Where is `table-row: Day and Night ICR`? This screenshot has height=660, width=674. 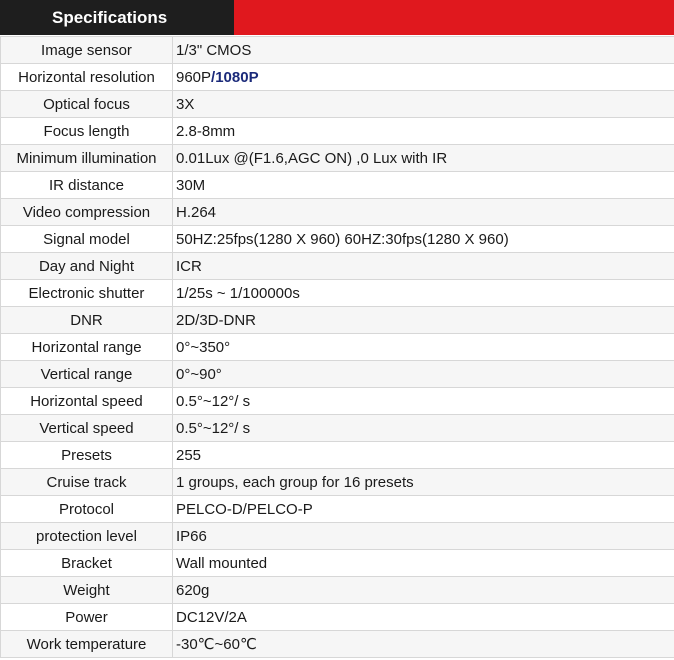 table-row: Day and Night ICR is located at coordinates (337, 266).